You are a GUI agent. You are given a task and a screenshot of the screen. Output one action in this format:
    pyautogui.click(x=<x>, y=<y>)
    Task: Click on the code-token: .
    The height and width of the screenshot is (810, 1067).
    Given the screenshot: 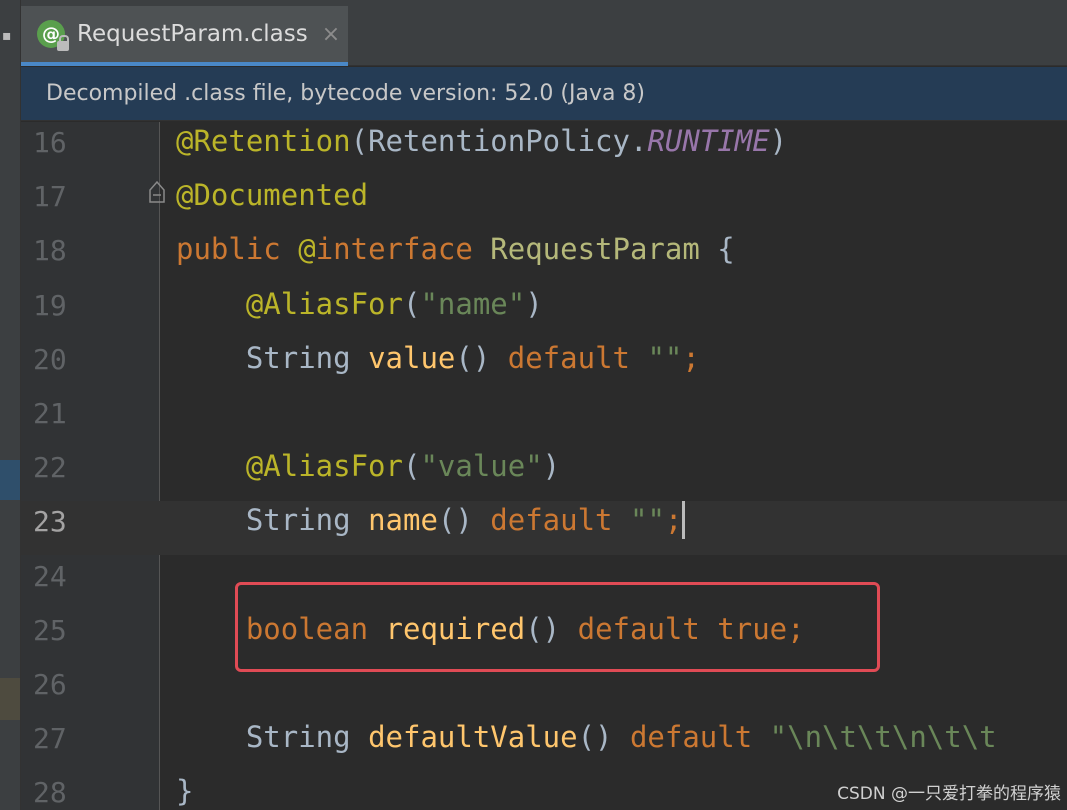 What is the action you would take?
    pyautogui.click(x=638, y=141)
    